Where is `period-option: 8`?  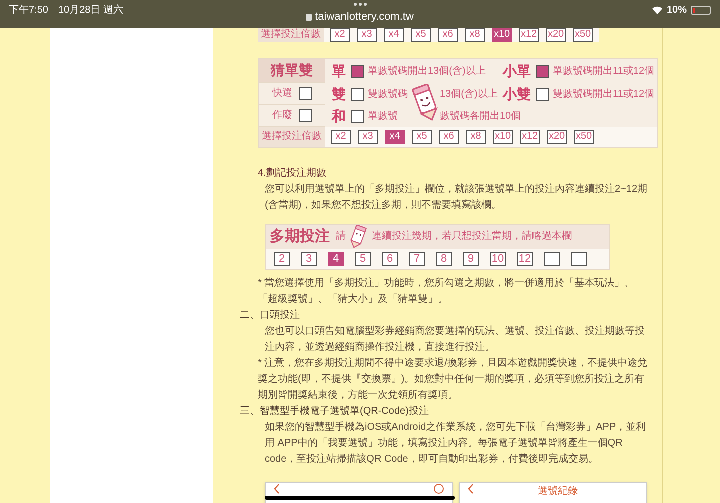
period-option: 8 is located at coordinates (444, 259).